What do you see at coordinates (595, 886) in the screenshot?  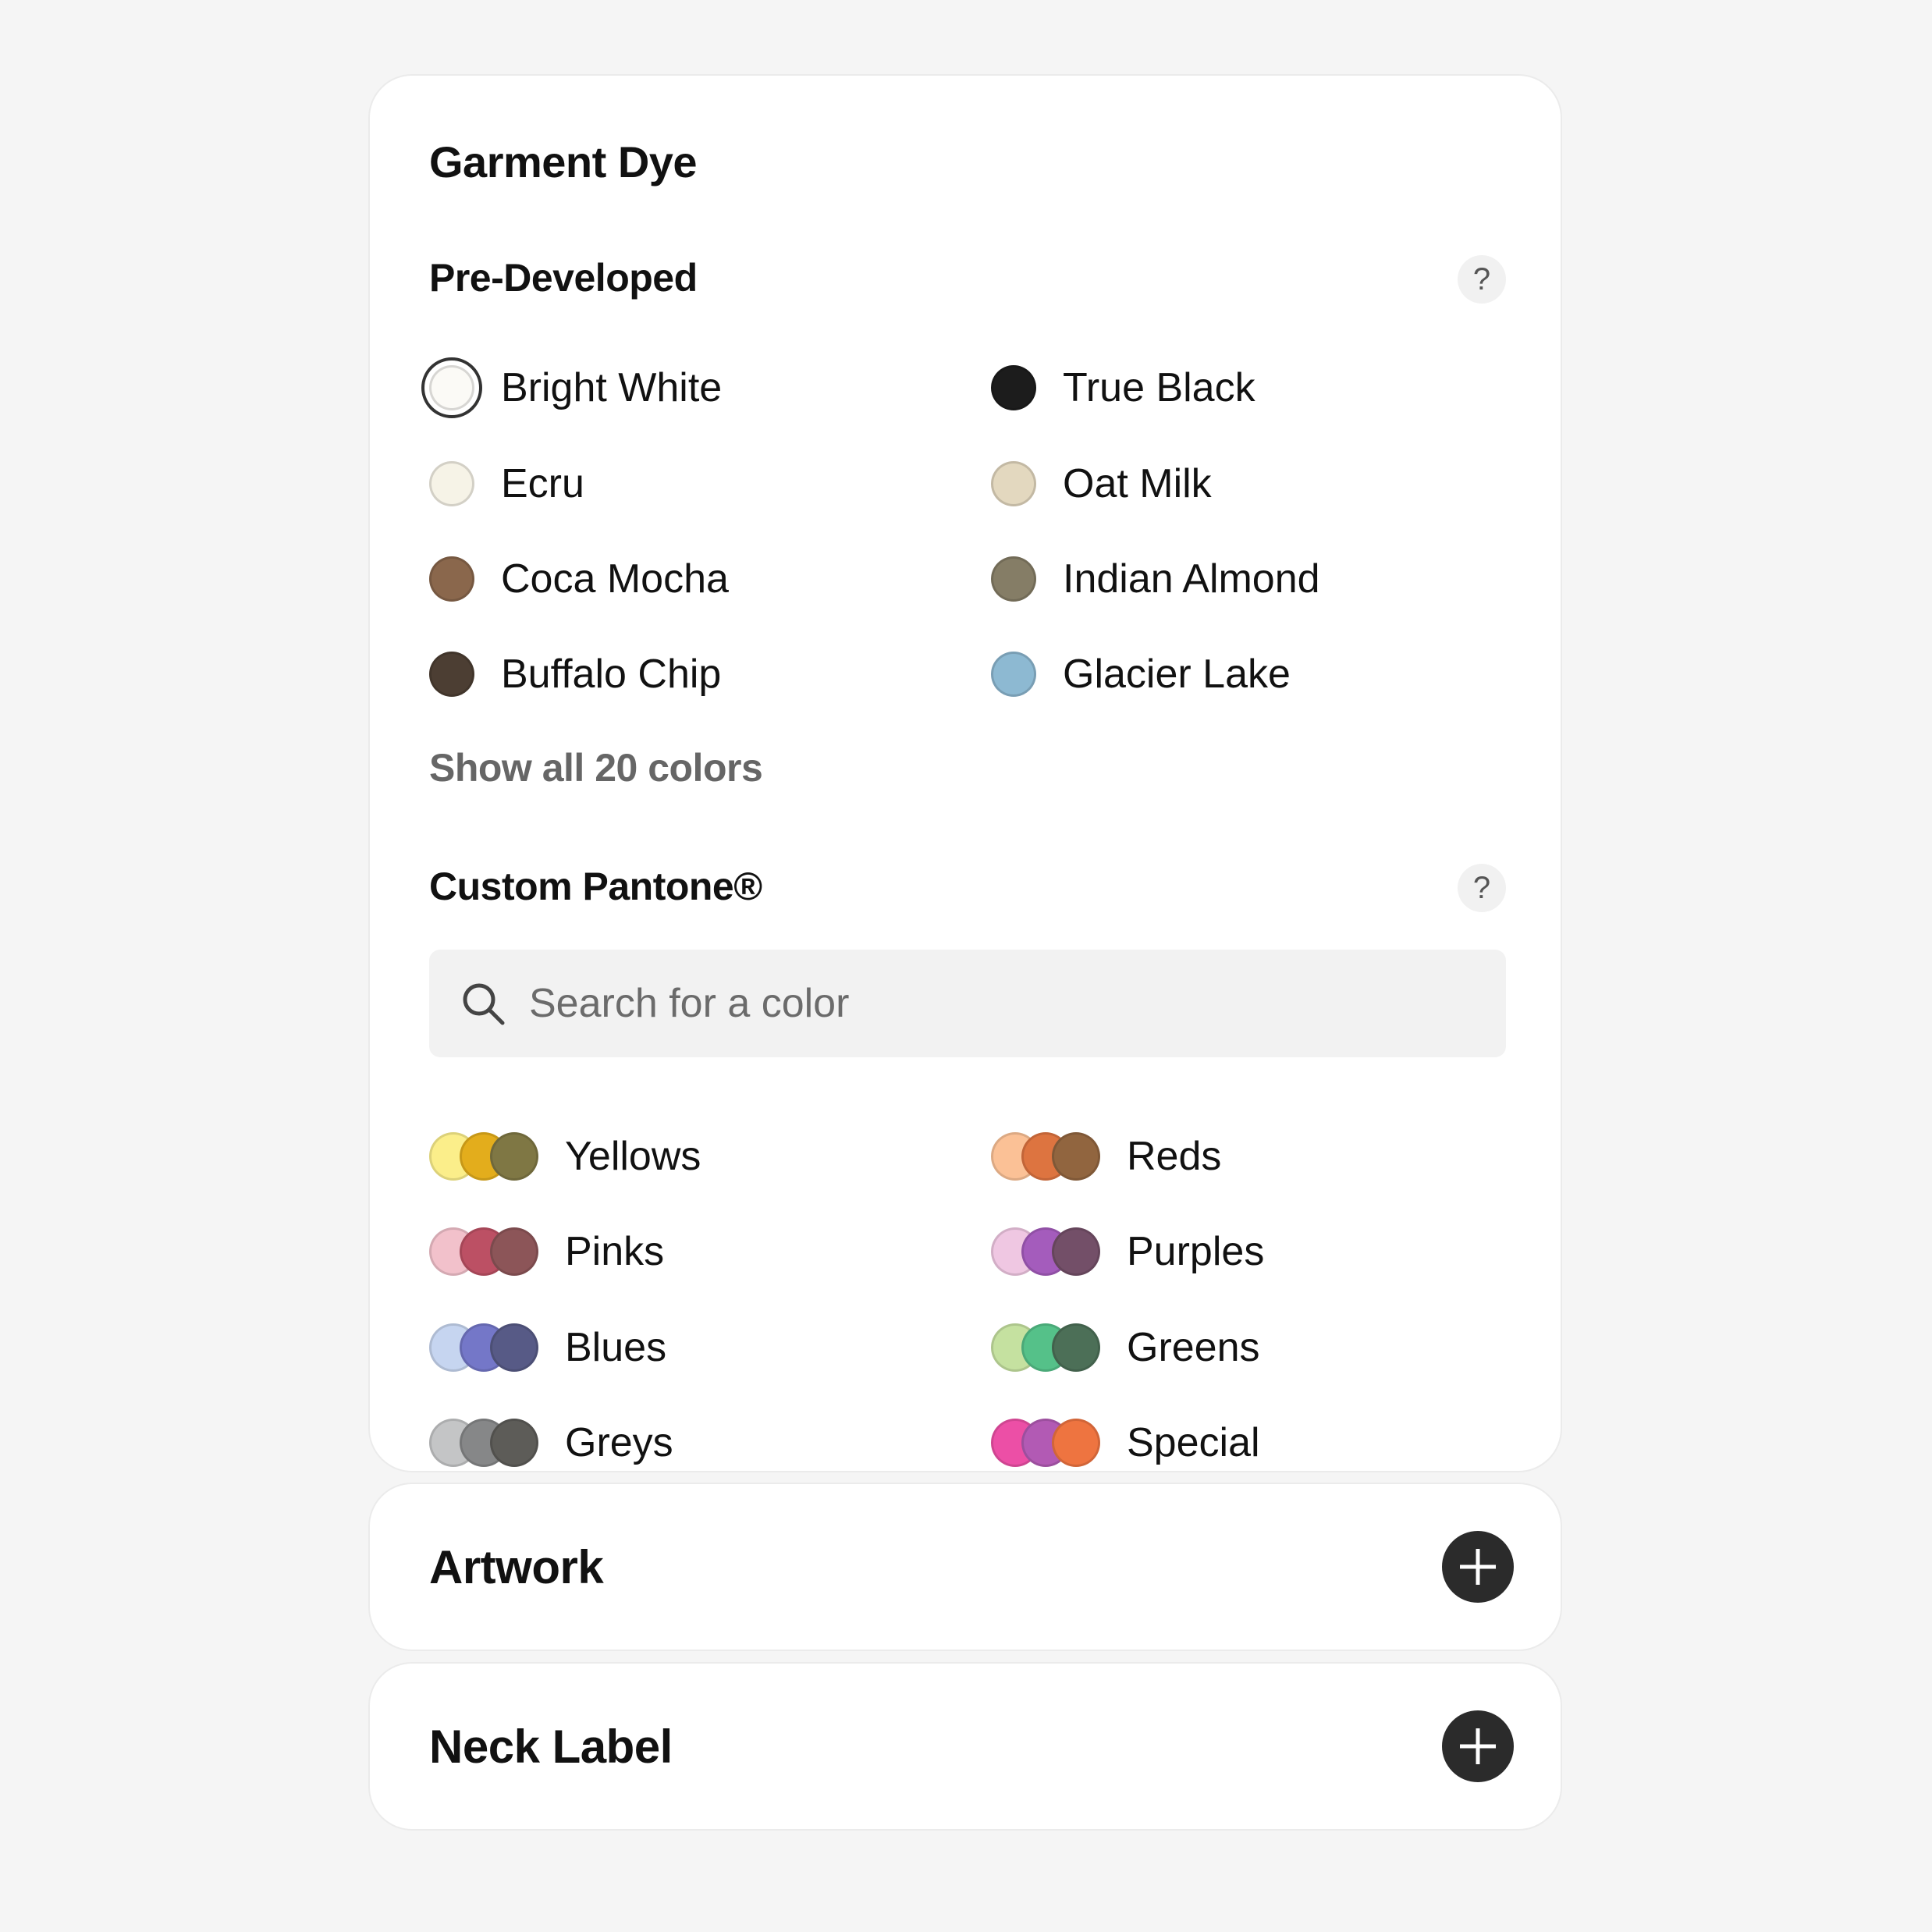 I see `custom-pantone-heading: Custom Pantone®` at bounding box center [595, 886].